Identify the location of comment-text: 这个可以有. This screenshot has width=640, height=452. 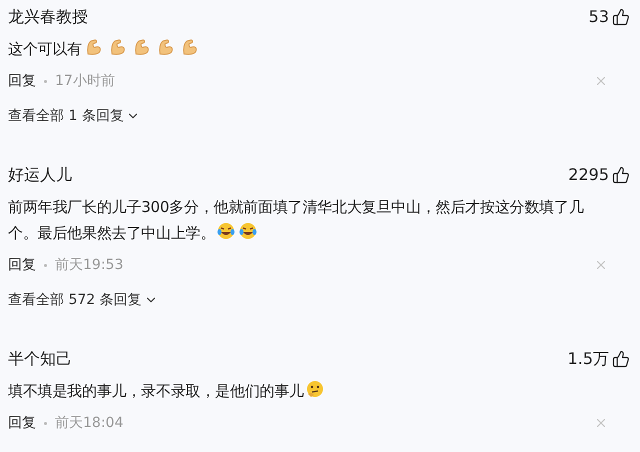
(320, 49).